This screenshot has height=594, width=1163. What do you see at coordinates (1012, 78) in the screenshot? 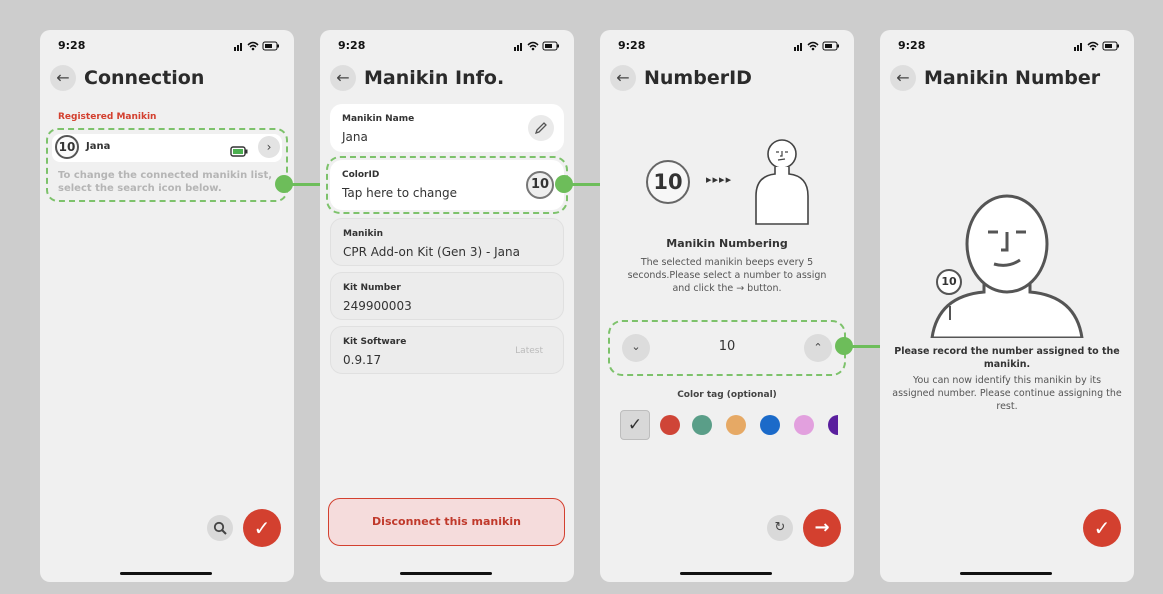
I see `page-title: Manikin Number` at bounding box center [1012, 78].